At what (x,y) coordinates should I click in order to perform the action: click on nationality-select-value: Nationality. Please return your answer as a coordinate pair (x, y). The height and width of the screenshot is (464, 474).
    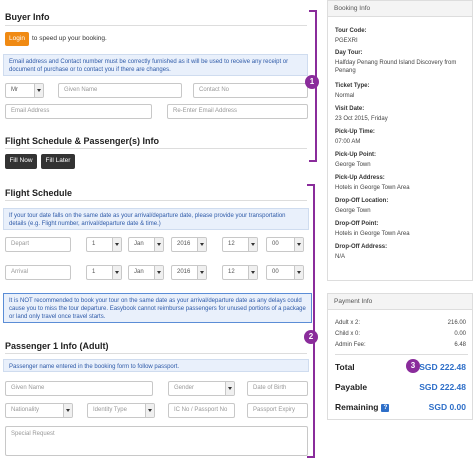
    Looking at the image, I should click on (25, 410).